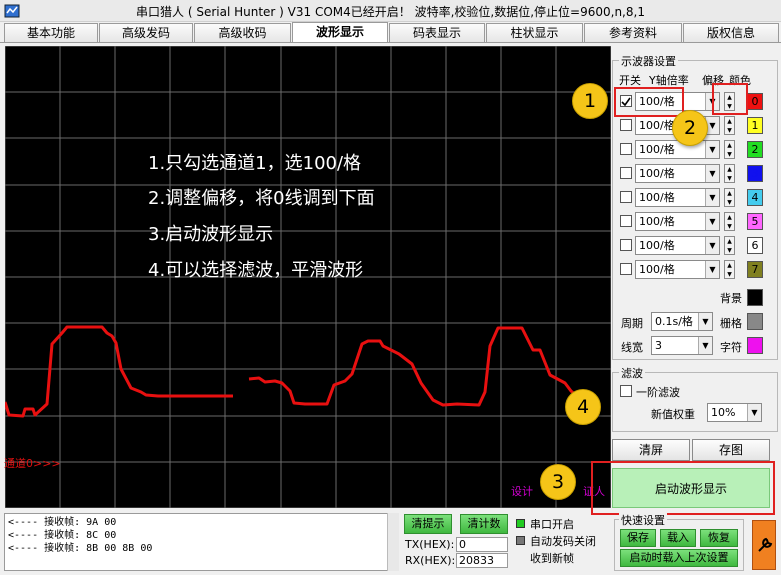 This screenshot has width=781, height=575. Describe the element at coordinates (723, 412) in the screenshot. I see `weight-value: 10%` at that location.